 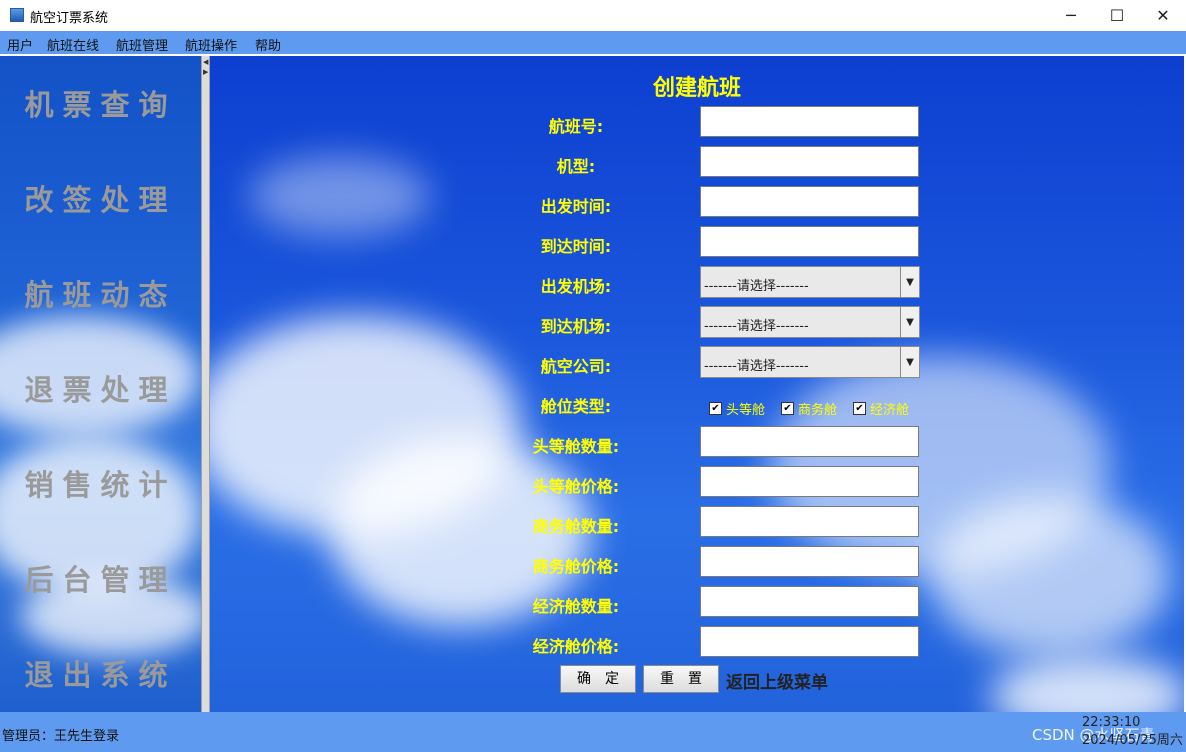 I want to click on reset-button: 重置, so click(x=681, y=679).